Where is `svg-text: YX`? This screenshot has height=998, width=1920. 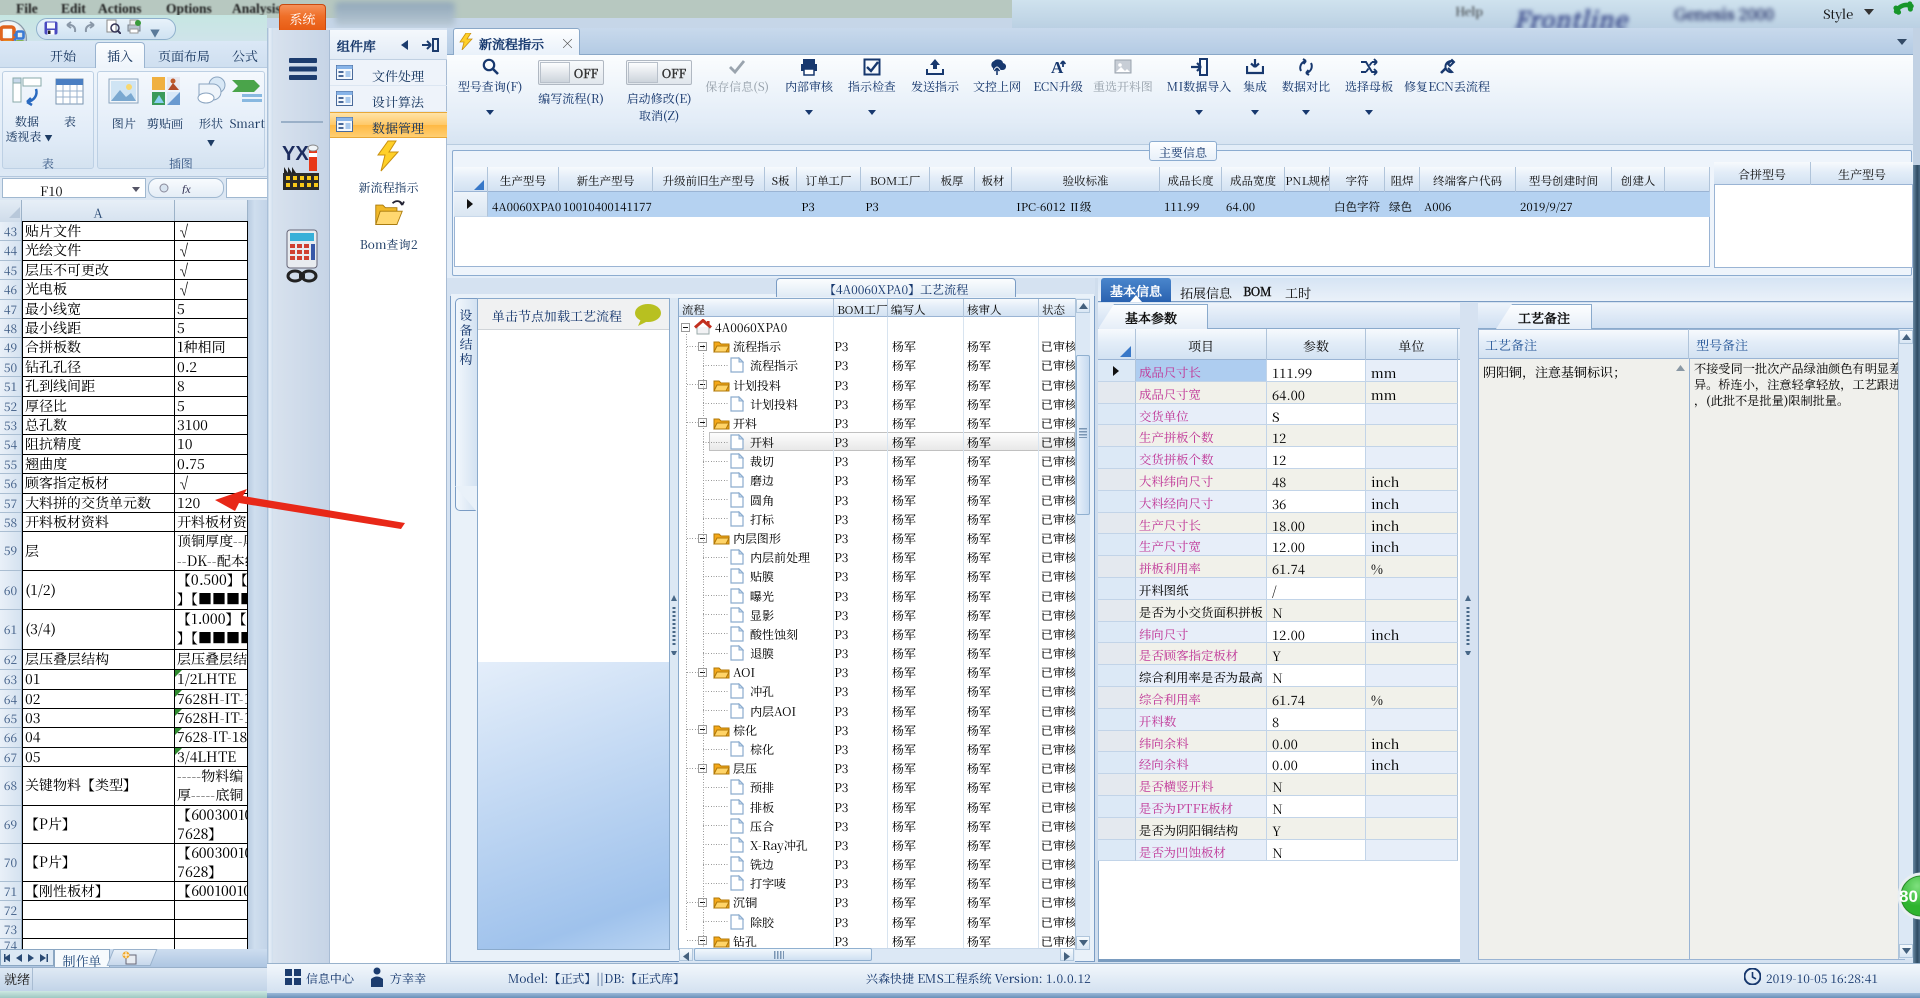
svg-text: YX is located at coordinates (295, 154).